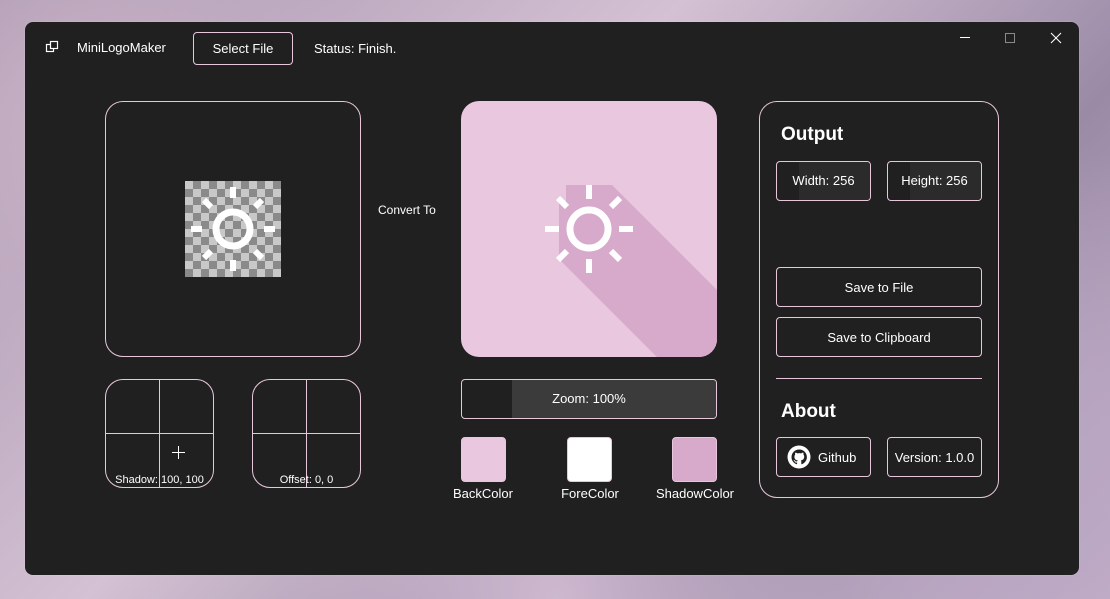 The width and height of the screenshot is (1110, 599). Describe the element at coordinates (483, 459) in the screenshot. I see `back-color-swatch` at that location.